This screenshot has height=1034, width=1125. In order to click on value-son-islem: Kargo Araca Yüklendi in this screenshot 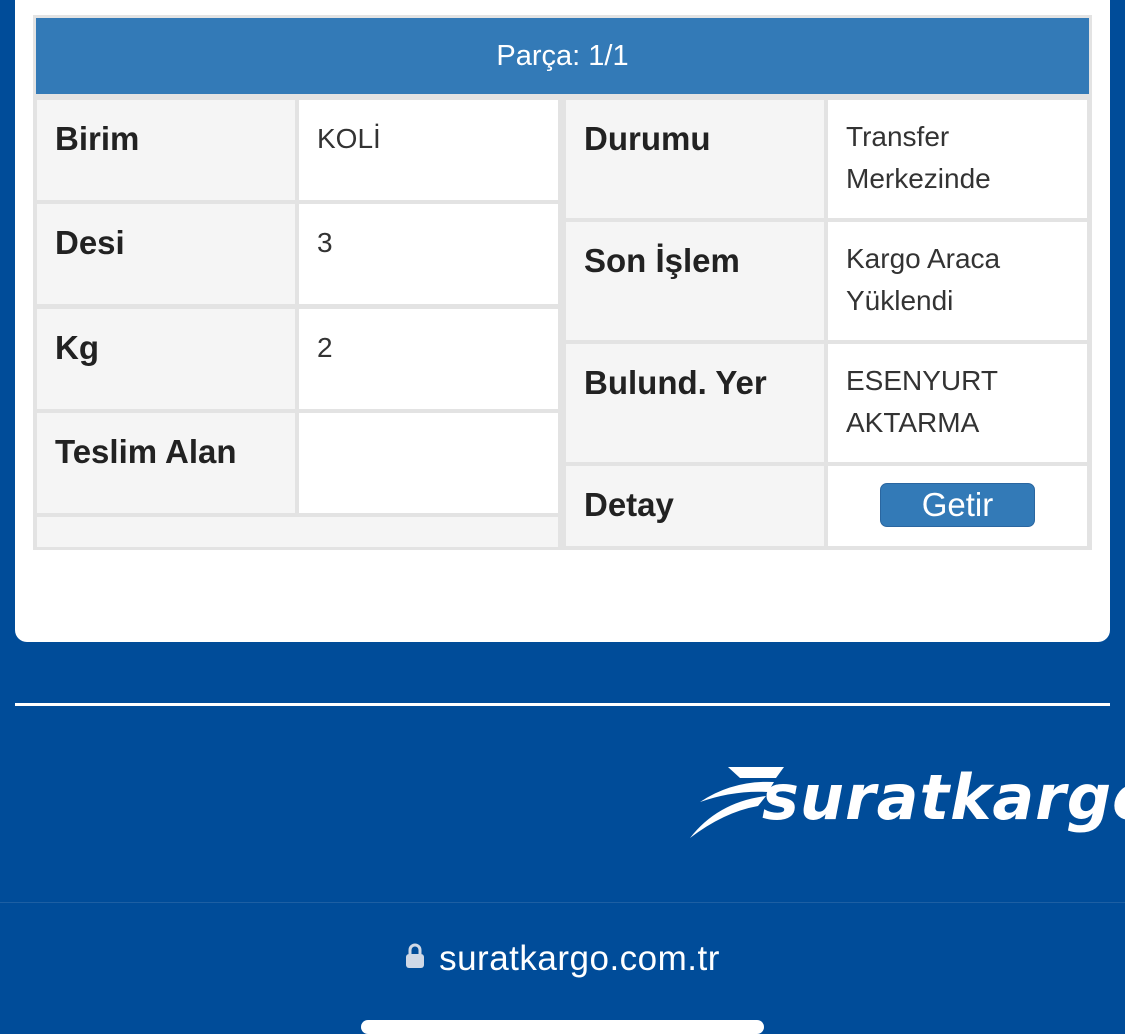, I will do `click(957, 281)`.